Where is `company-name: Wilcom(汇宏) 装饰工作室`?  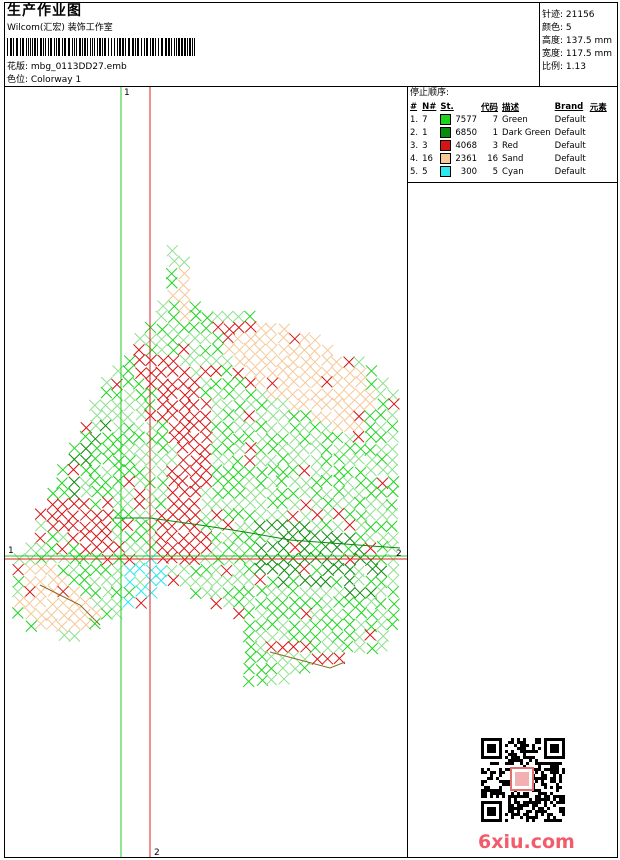 company-name: Wilcom(汇宏) 装饰工作室 is located at coordinates (60, 28).